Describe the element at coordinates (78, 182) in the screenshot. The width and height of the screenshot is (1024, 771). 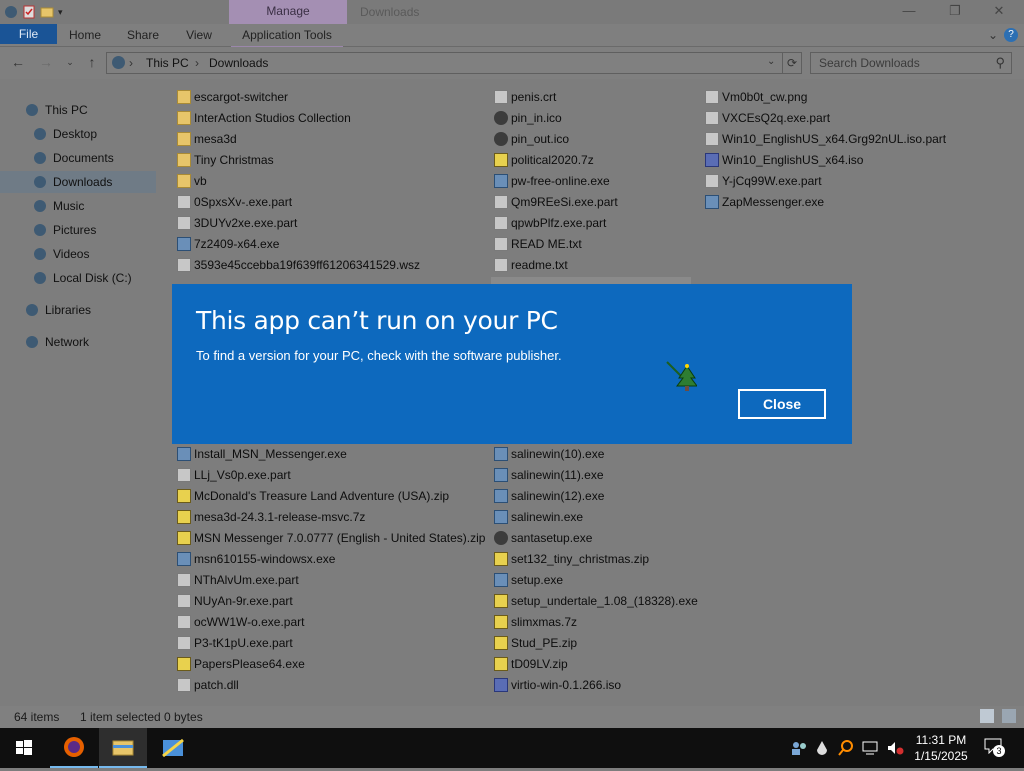
I see `nav-item-downloads: Downloads` at that location.